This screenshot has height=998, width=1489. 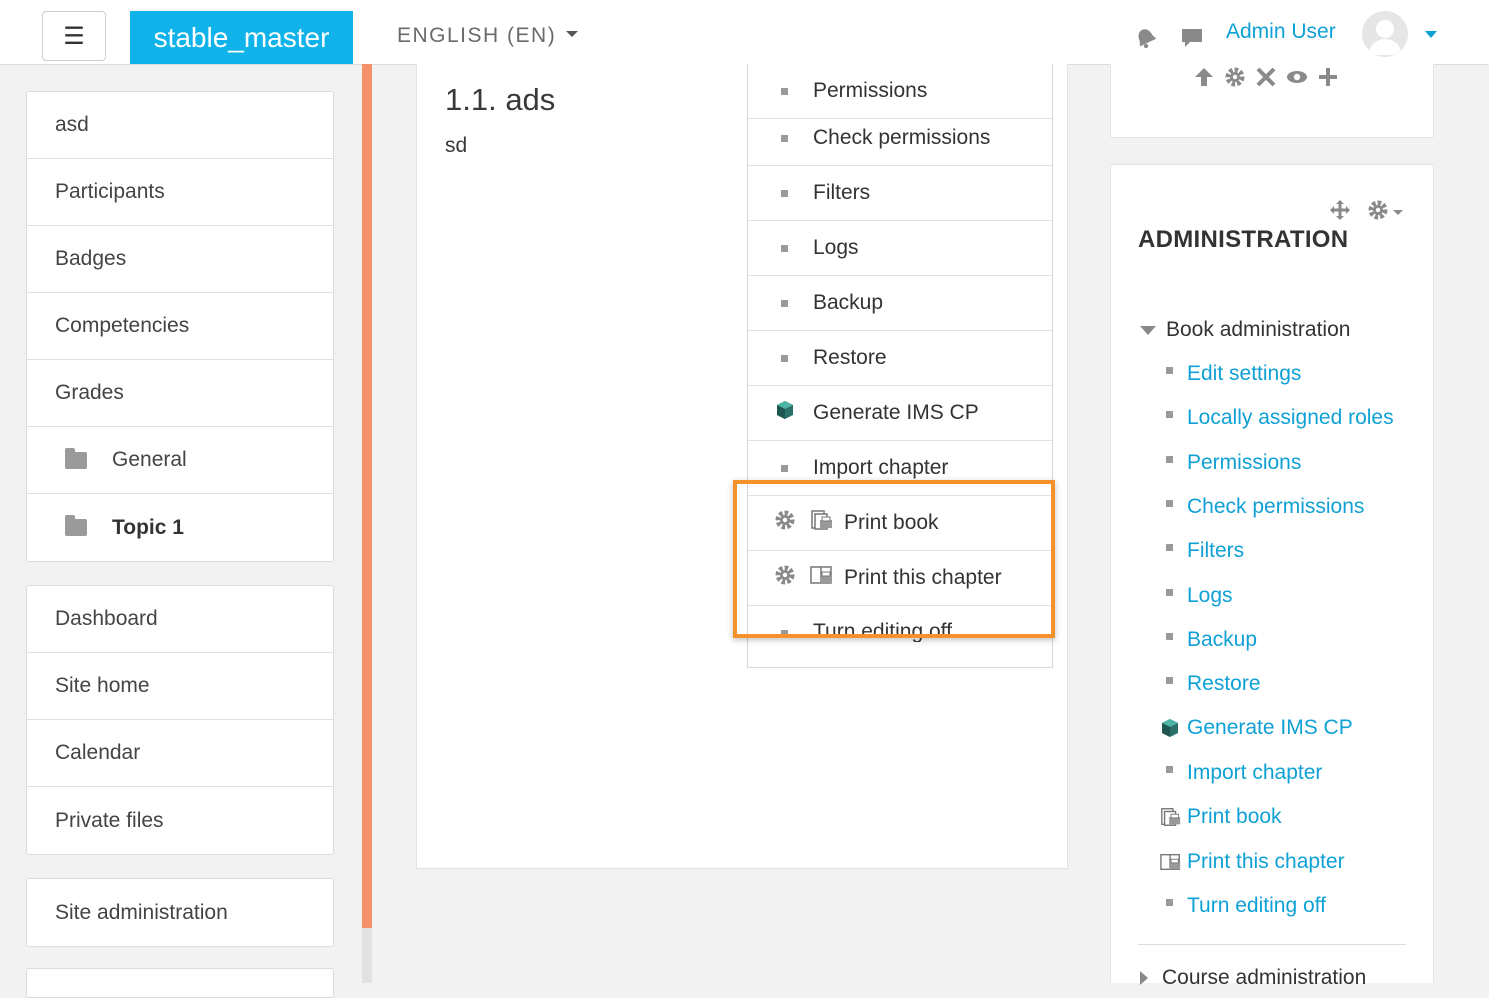 I want to click on nav-item-label: Calendar, so click(x=98, y=752).